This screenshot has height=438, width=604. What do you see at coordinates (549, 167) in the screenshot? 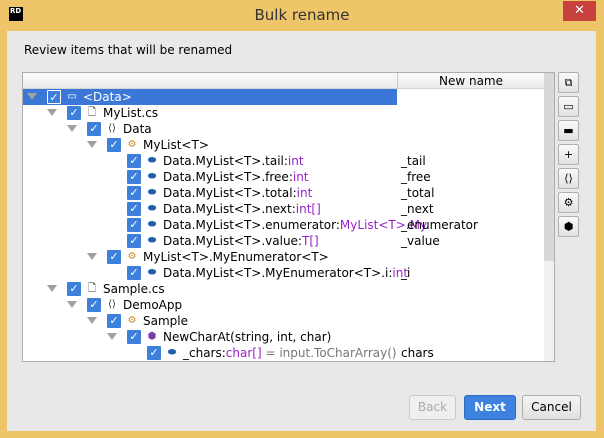
I see `scrollbar-thumb` at bounding box center [549, 167].